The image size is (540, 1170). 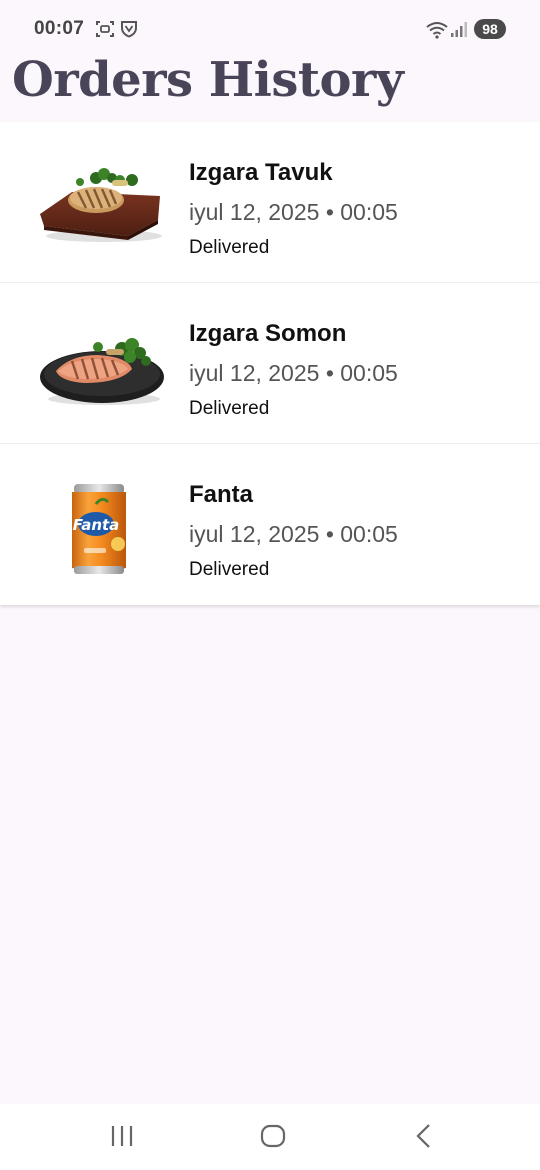 What do you see at coordinates (102, 205) in the screenshot?
I see `grilled-chicken-image` at bounding box center [102, 205].